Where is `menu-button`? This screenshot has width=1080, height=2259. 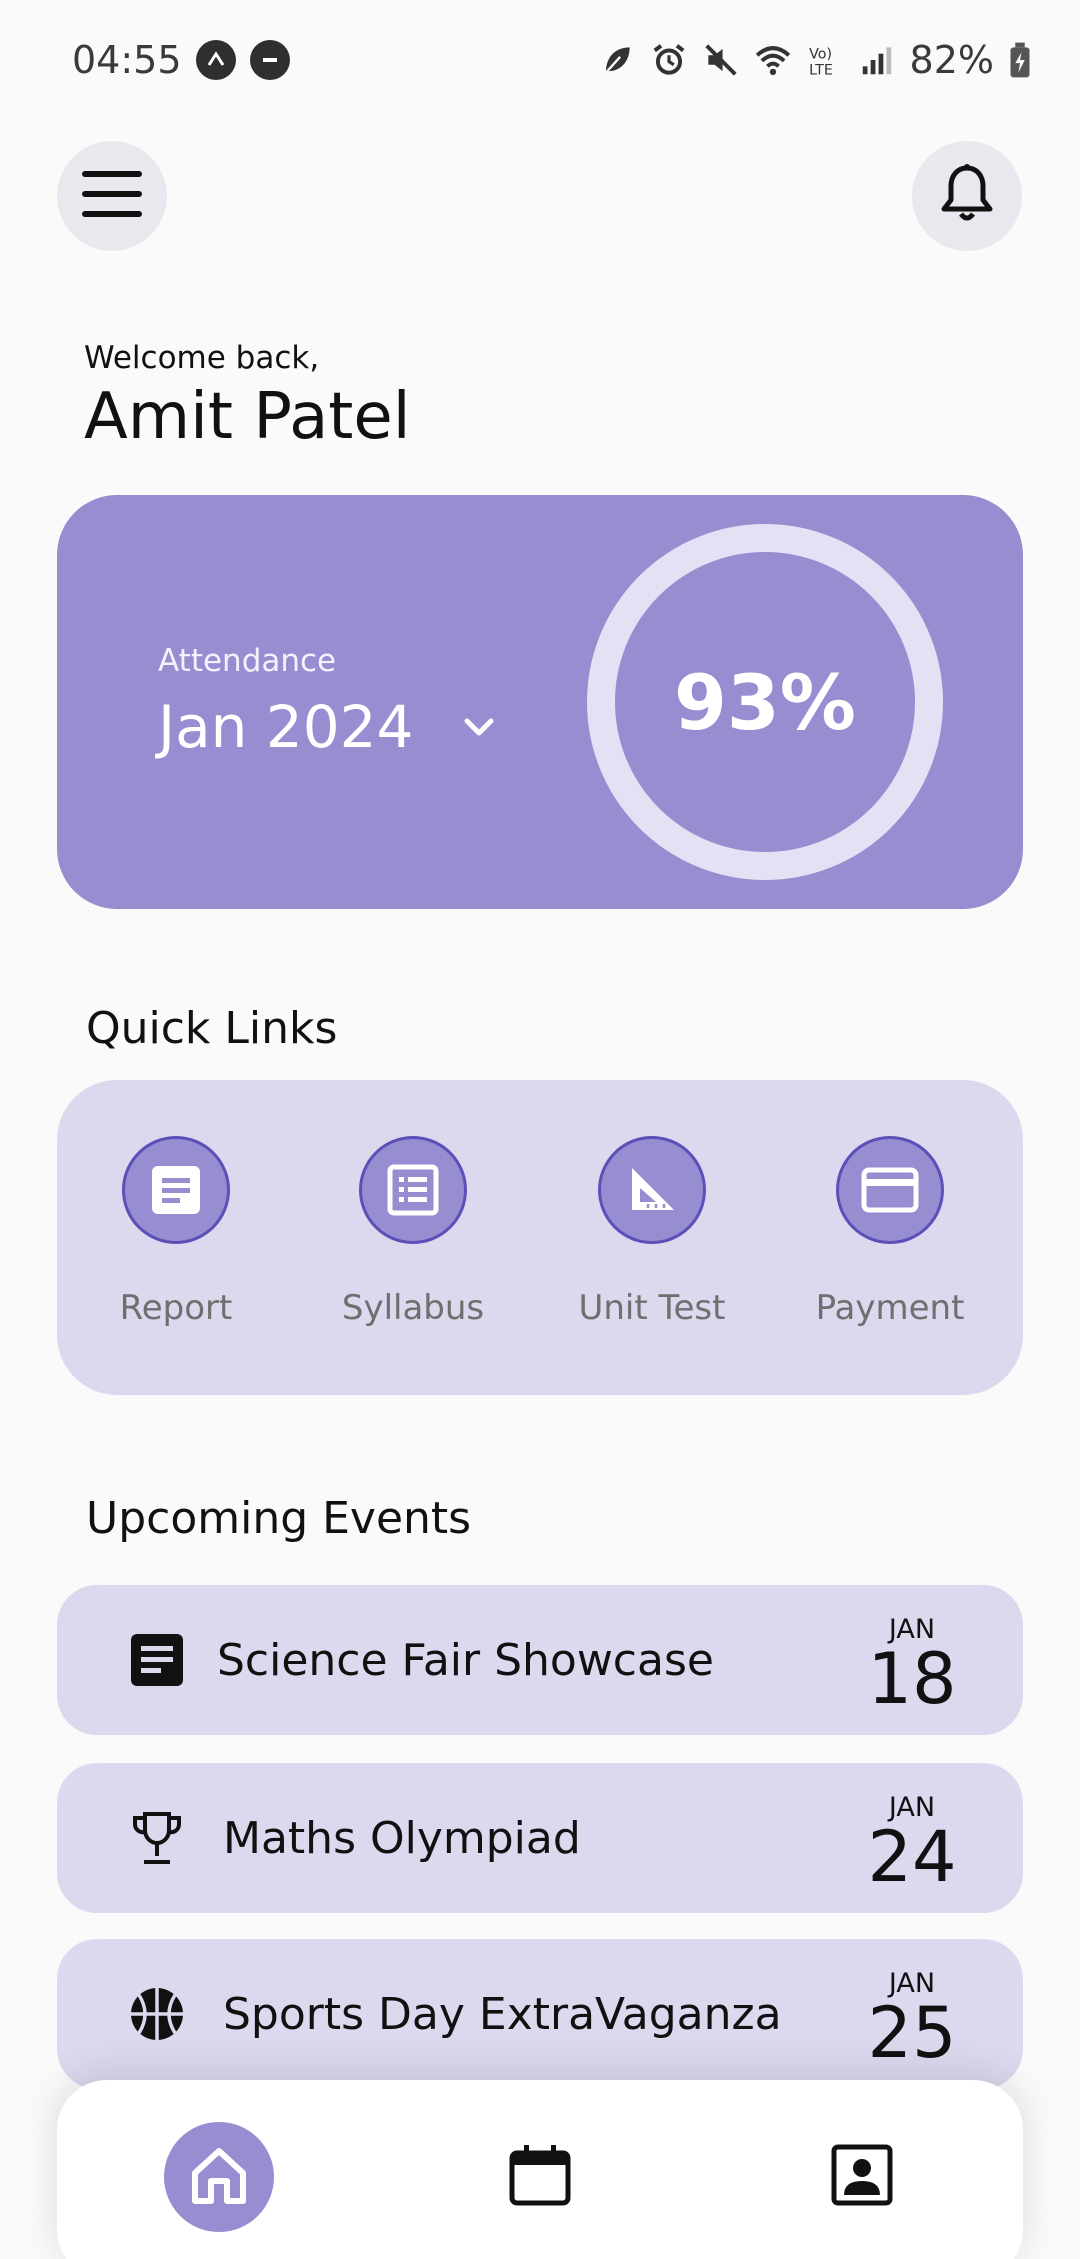 menu-button is located at coordinates (112, 196).